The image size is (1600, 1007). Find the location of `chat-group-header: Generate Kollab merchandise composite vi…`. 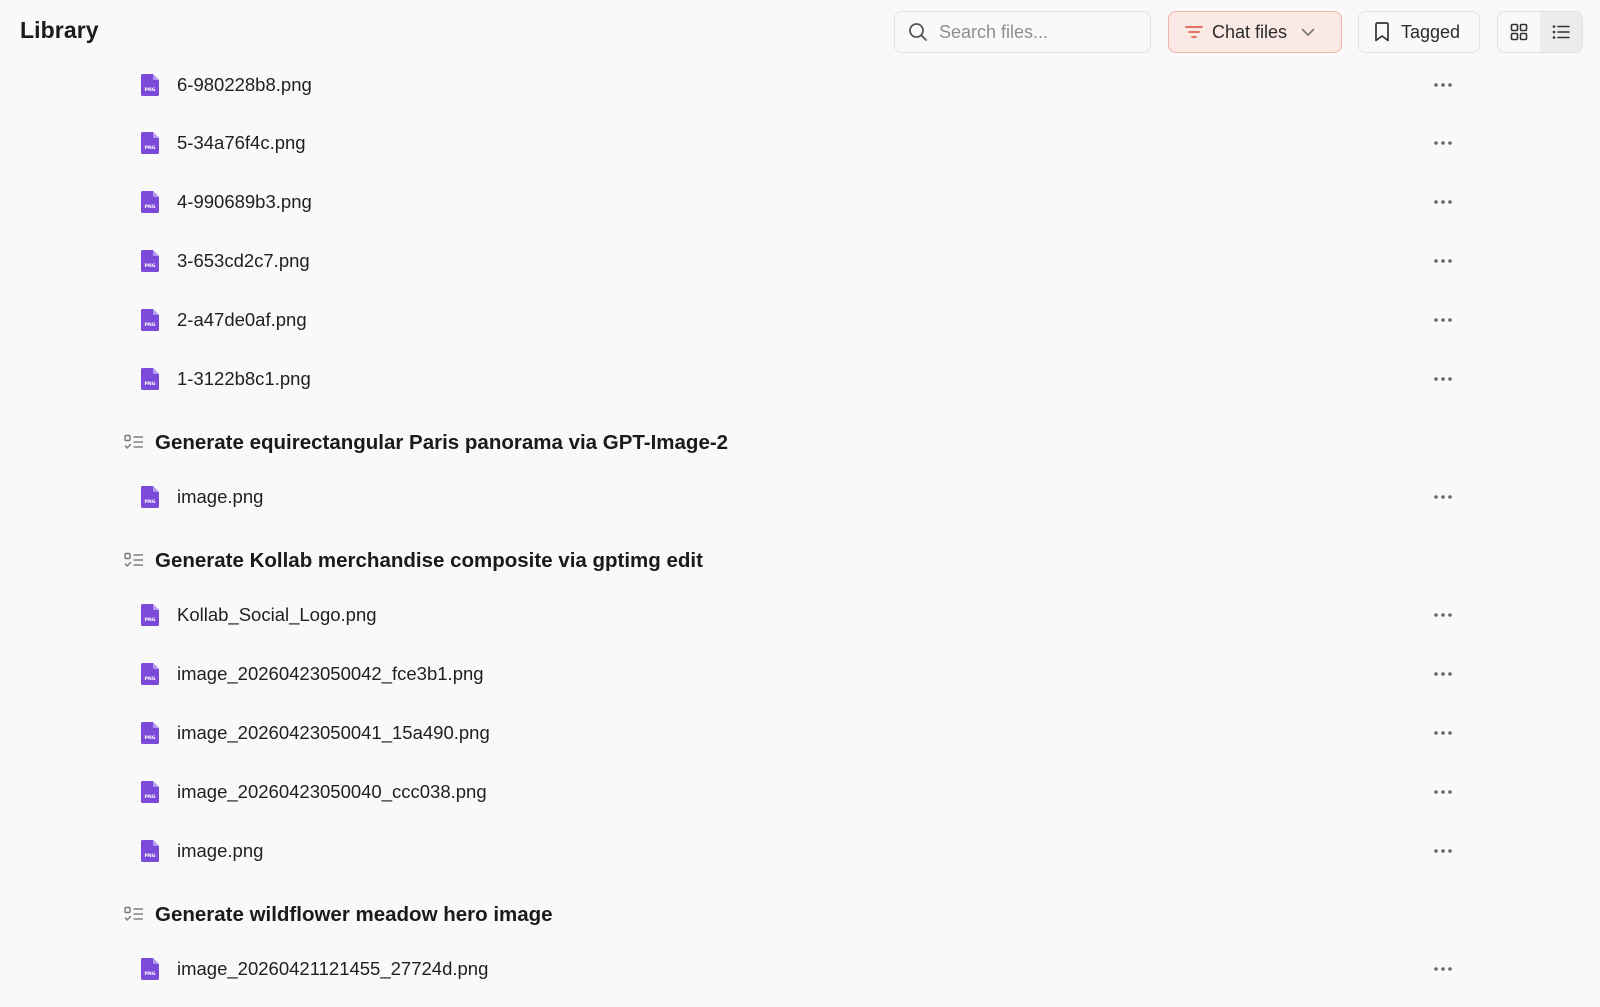

chat-group-header: Generate Kollab merchandise composite vi… is located at coordinates (413, 561).